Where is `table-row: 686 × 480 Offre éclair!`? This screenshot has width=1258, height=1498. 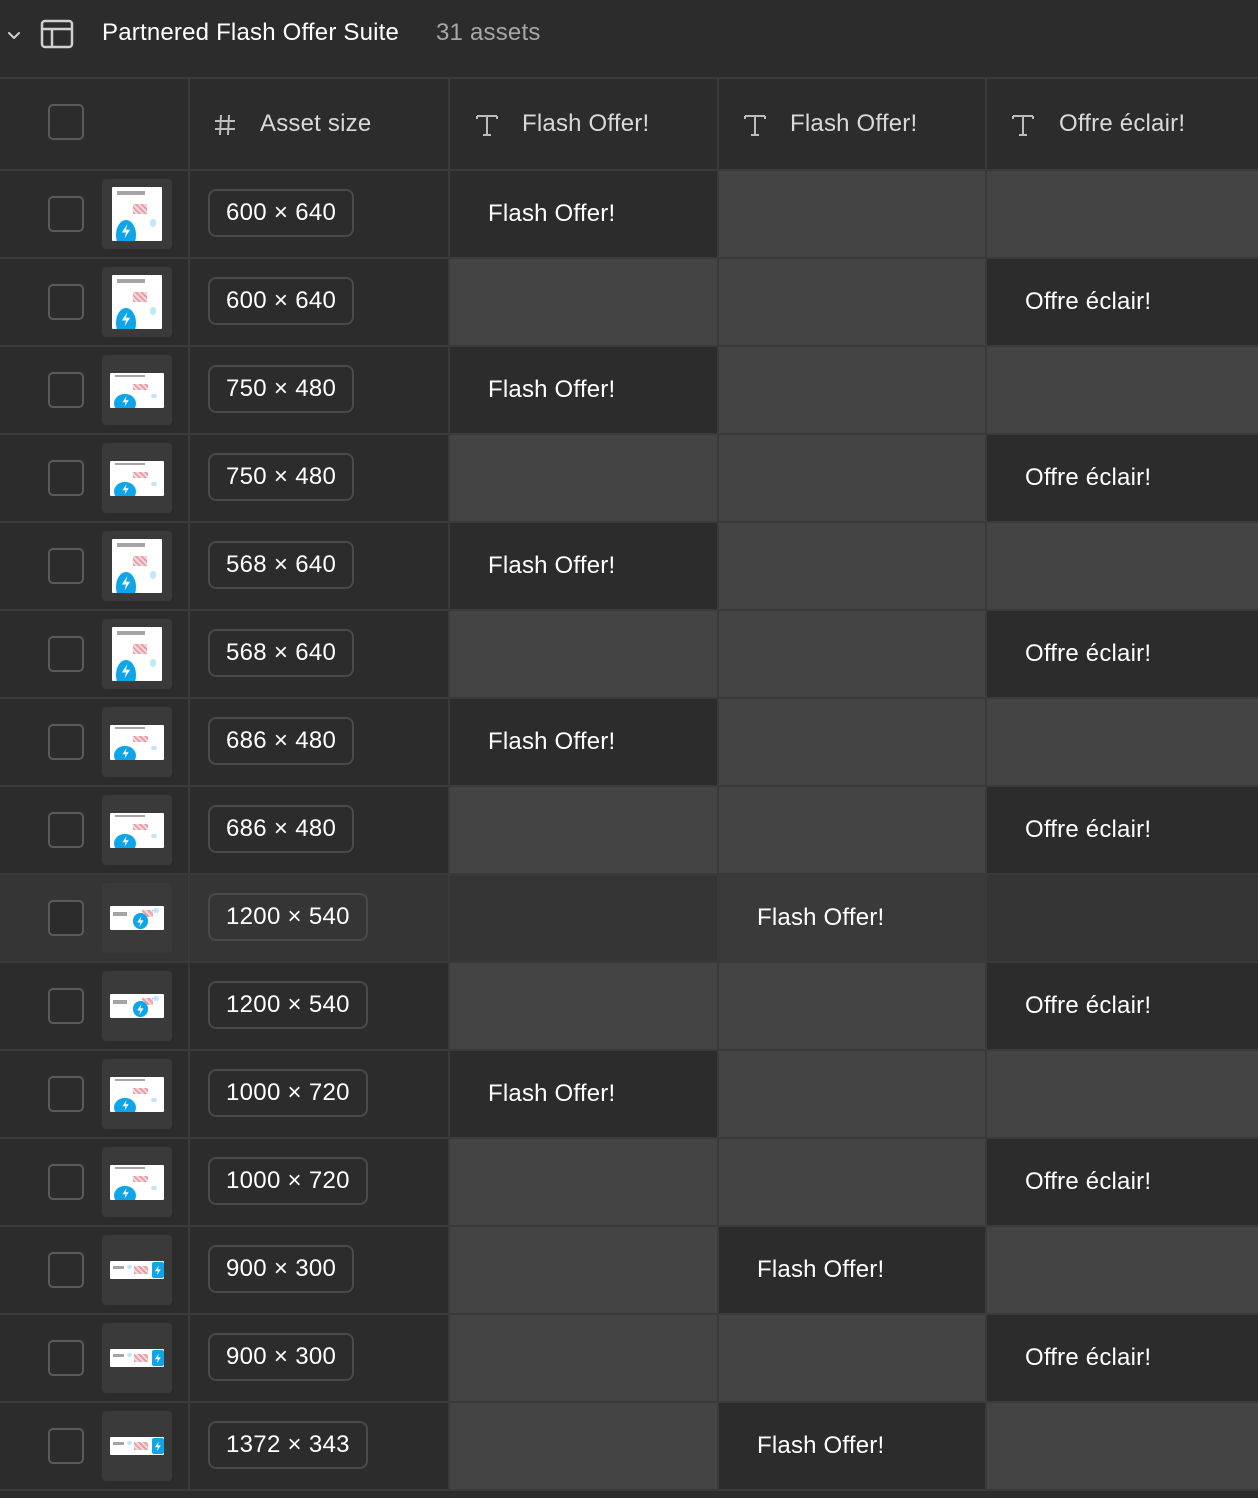 table-row: 686 × 480 Offre éclair! is located at coordinates (629, 831).